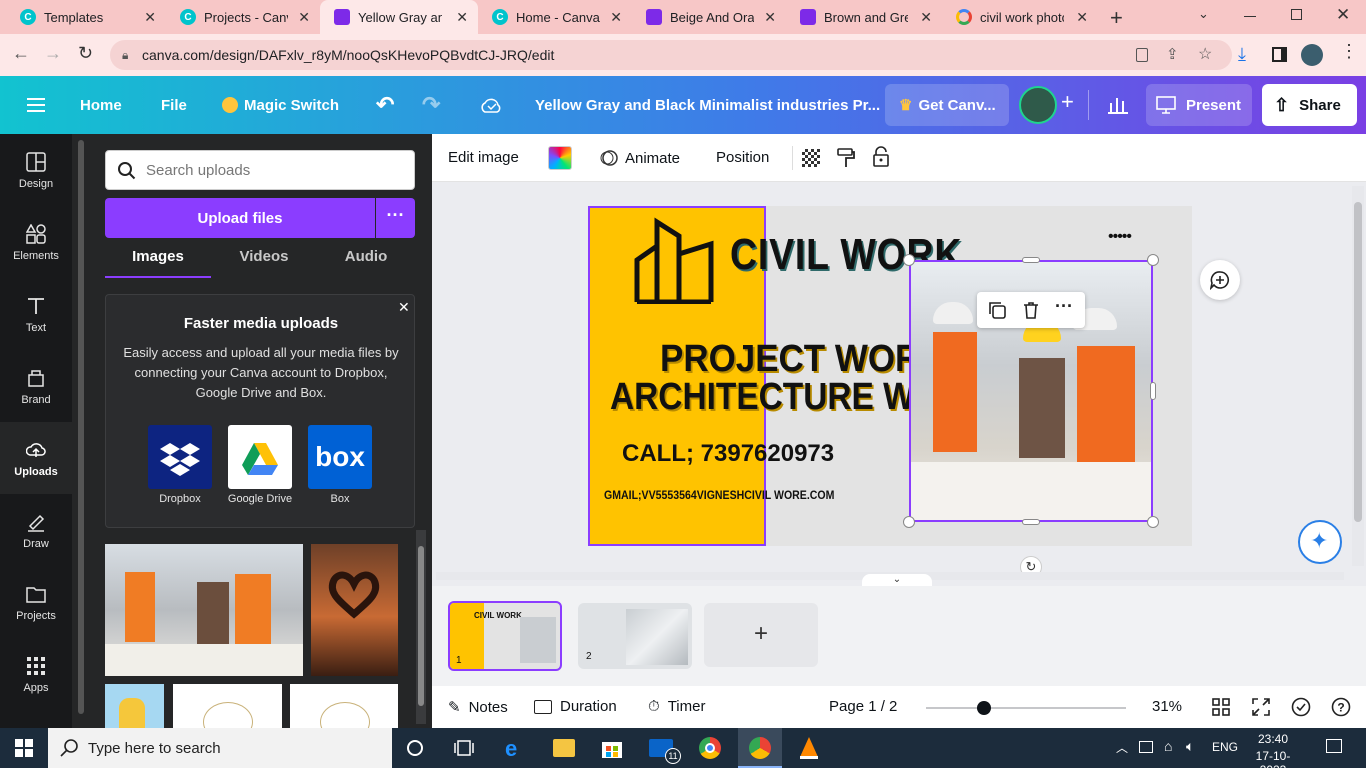 This screenshot has width=1366, height=768. I want to click on check-circle-icon, so click(1301, 707).